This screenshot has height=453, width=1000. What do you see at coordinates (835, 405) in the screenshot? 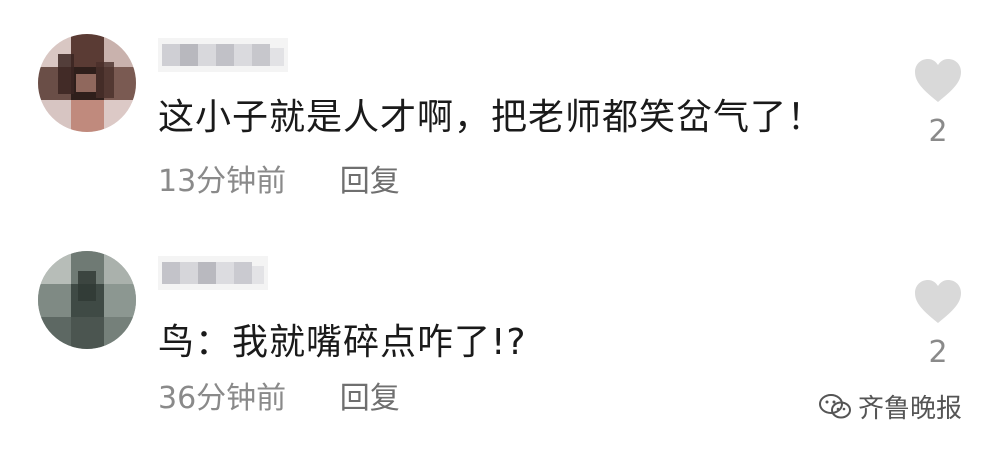
I see `wechat-icon` at bounding box center [835, 405].